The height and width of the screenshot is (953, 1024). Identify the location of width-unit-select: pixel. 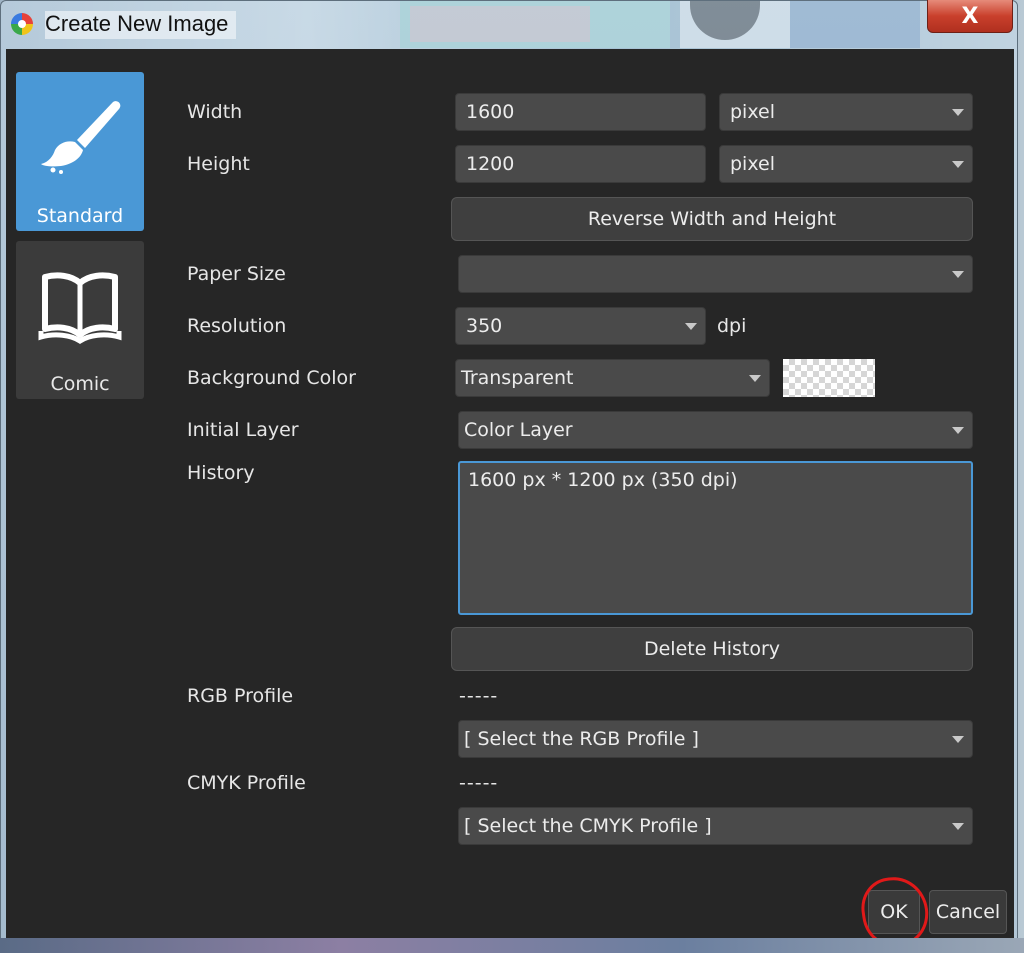
(846, 112).